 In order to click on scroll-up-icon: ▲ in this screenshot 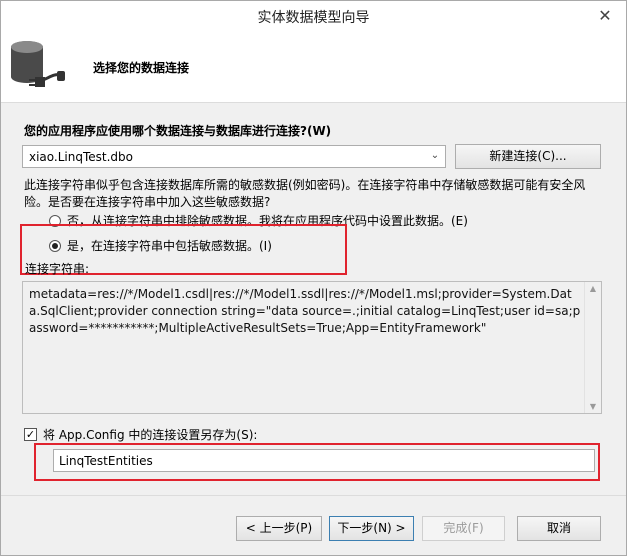, I will do `click(593, 288)`.